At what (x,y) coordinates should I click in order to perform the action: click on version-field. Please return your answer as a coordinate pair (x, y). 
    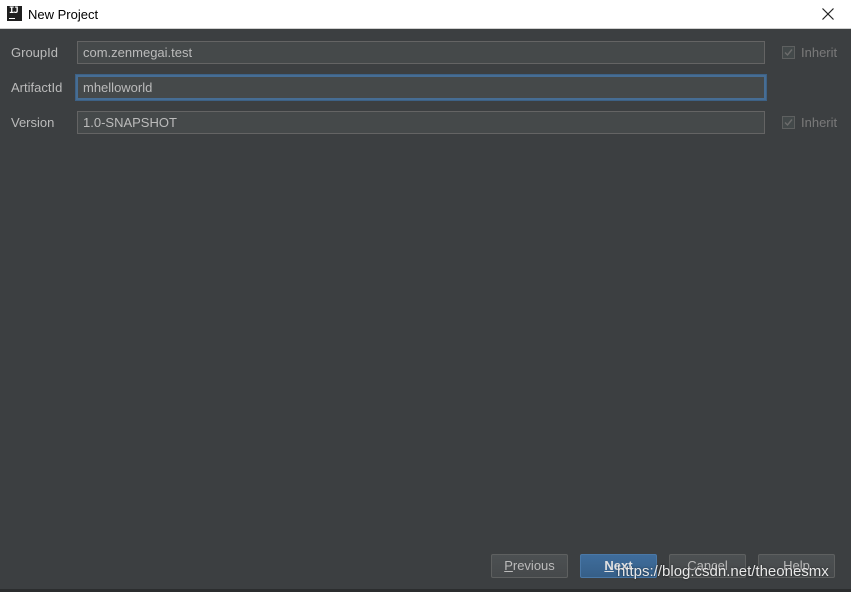
    Looking at the image, I should click on (421, 122).